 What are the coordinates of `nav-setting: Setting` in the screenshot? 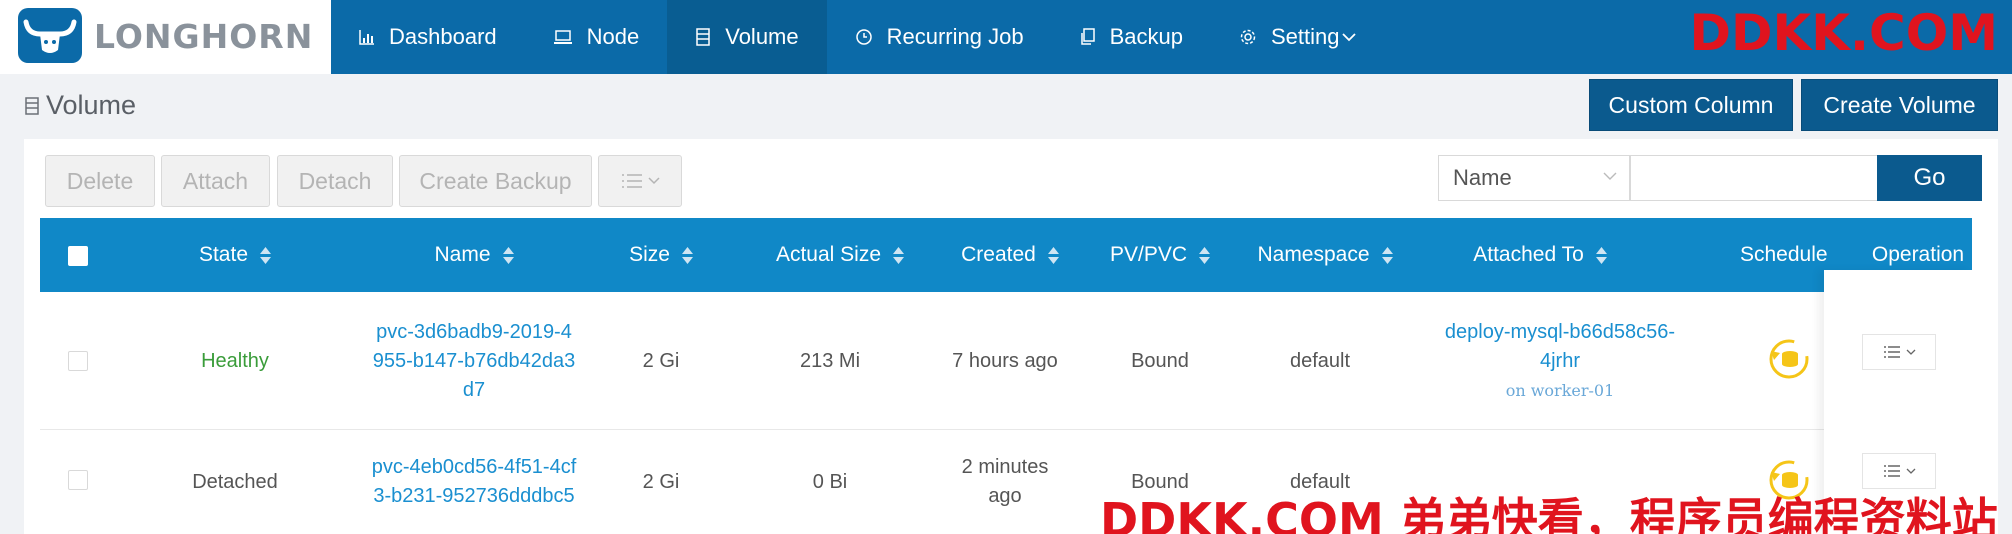 It's located at (1298, 37).